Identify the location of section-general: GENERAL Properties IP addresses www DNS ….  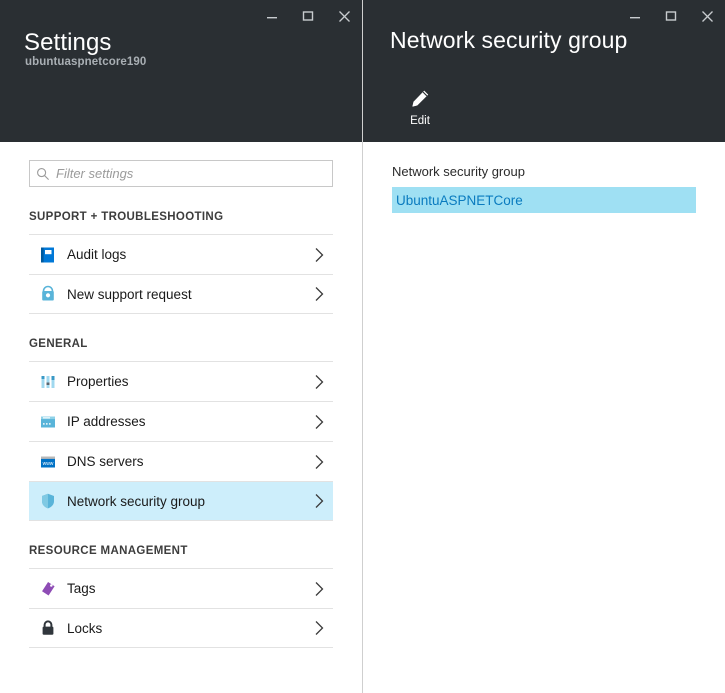
(181, 429).